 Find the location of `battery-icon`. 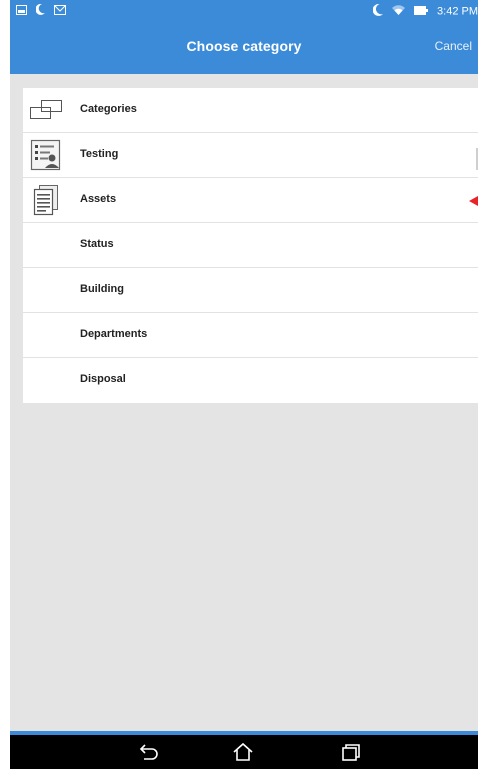

battery-icon is located at coordinates (420, 11).